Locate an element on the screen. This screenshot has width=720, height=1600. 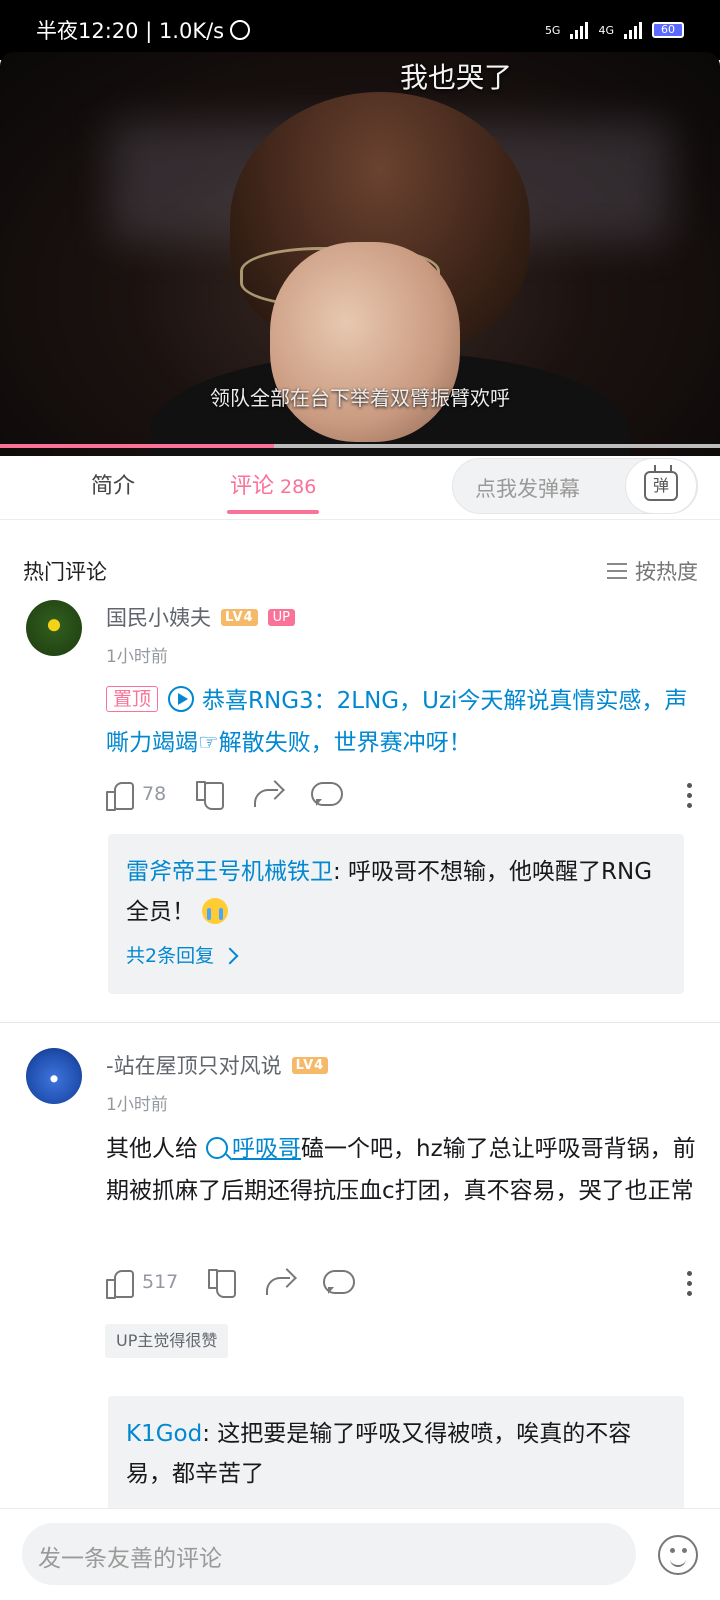
reply-content: : 这把要是输了呼吸又得被喷，唉真的不容易，都辛苦了 is located at coordinates (379, 1454).